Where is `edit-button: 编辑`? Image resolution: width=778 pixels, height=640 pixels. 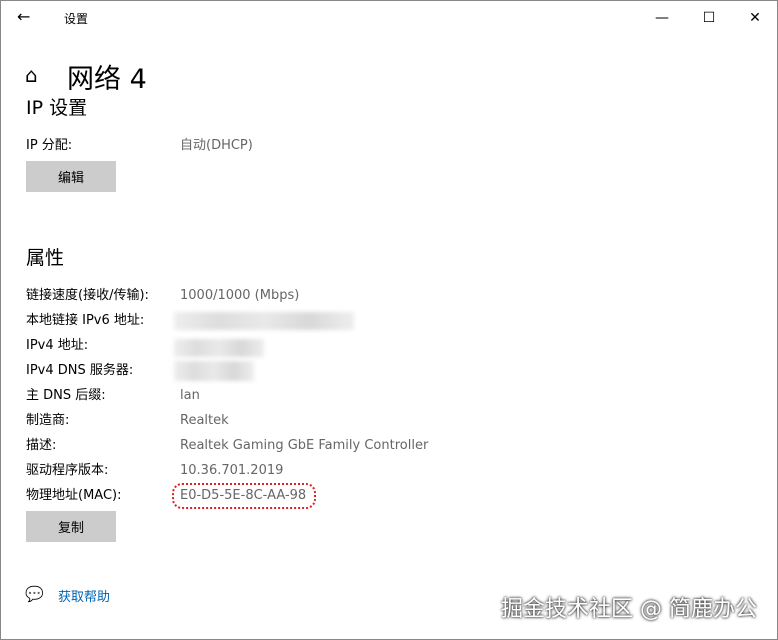
edit-button: 编辑 is located at coordinates (71, 176).